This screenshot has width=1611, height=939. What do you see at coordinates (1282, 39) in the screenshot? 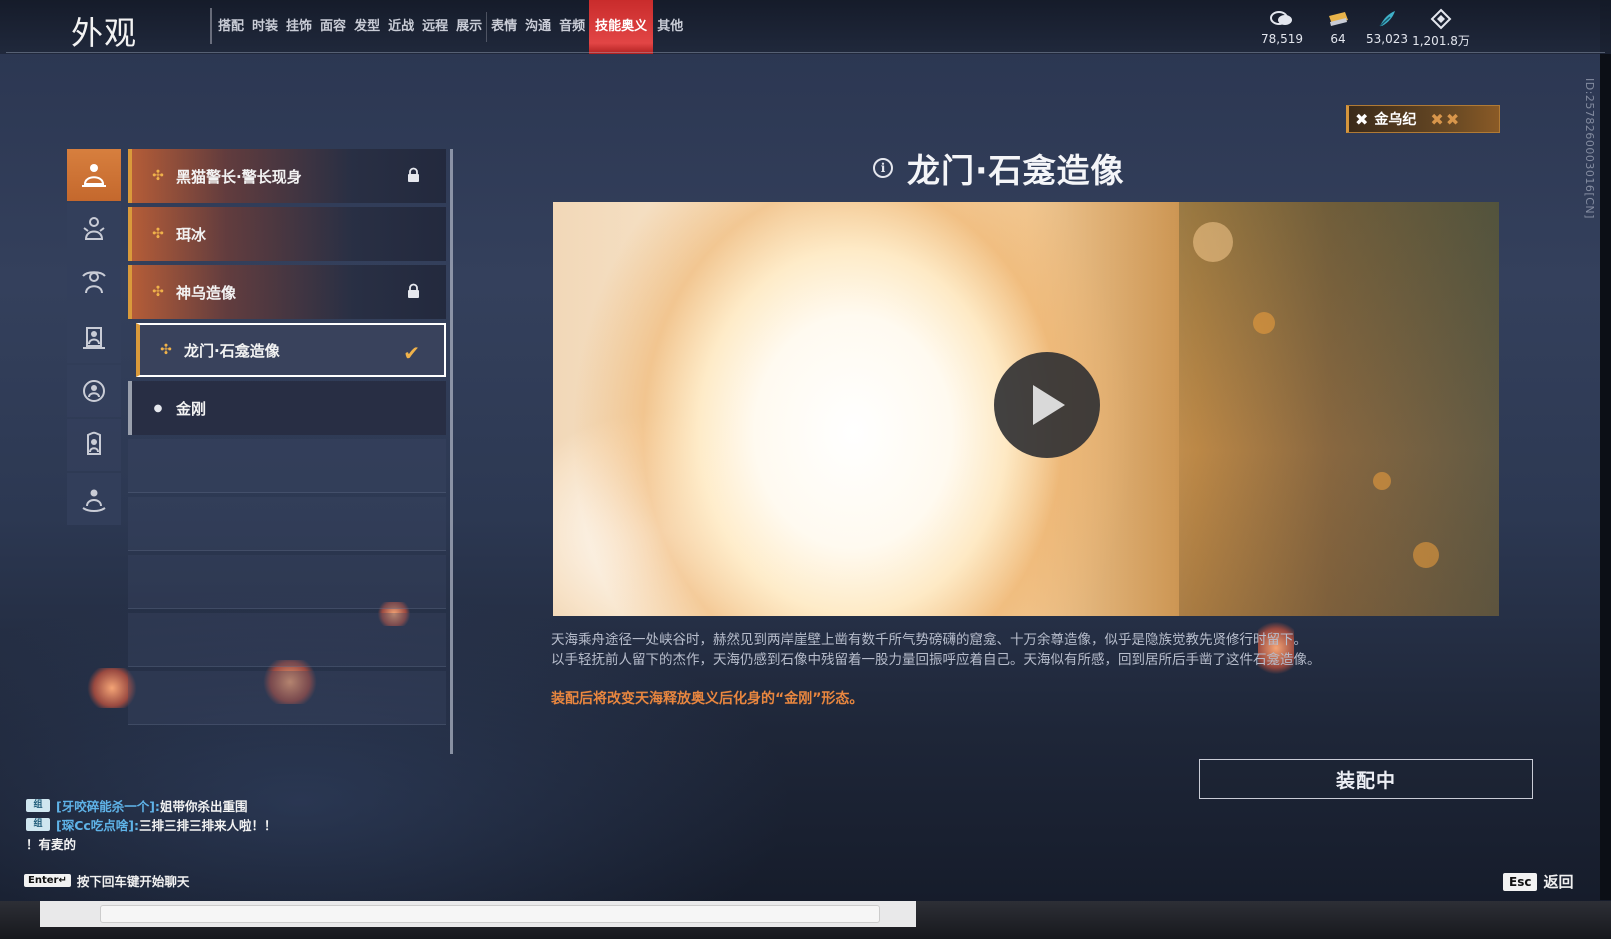
I see `currency-value: 78,519` at bounding box center [1282, 39].